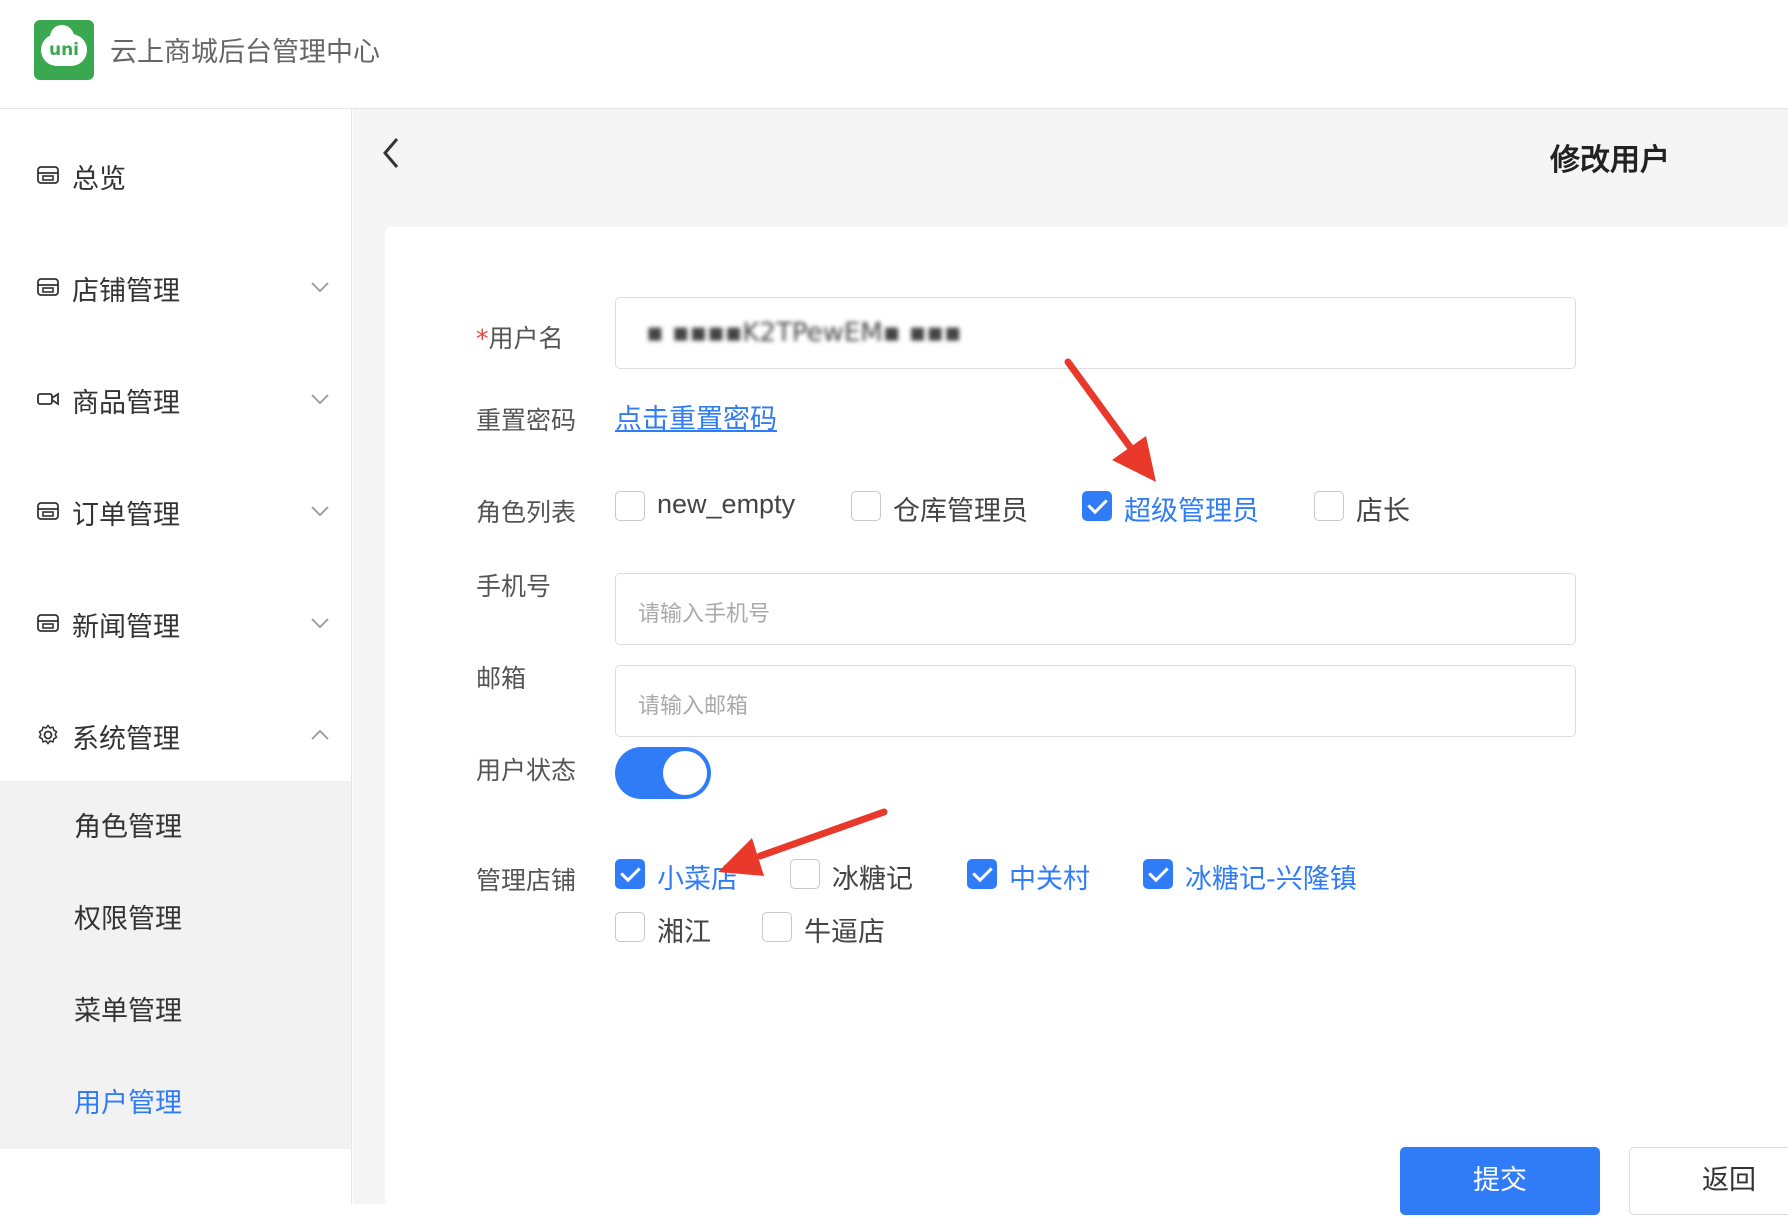 Image resolution: width=1788 pixels, height=1227 pixels. I want to click on sidebar-item-user-management: 用户管理, so click(128, 1100).